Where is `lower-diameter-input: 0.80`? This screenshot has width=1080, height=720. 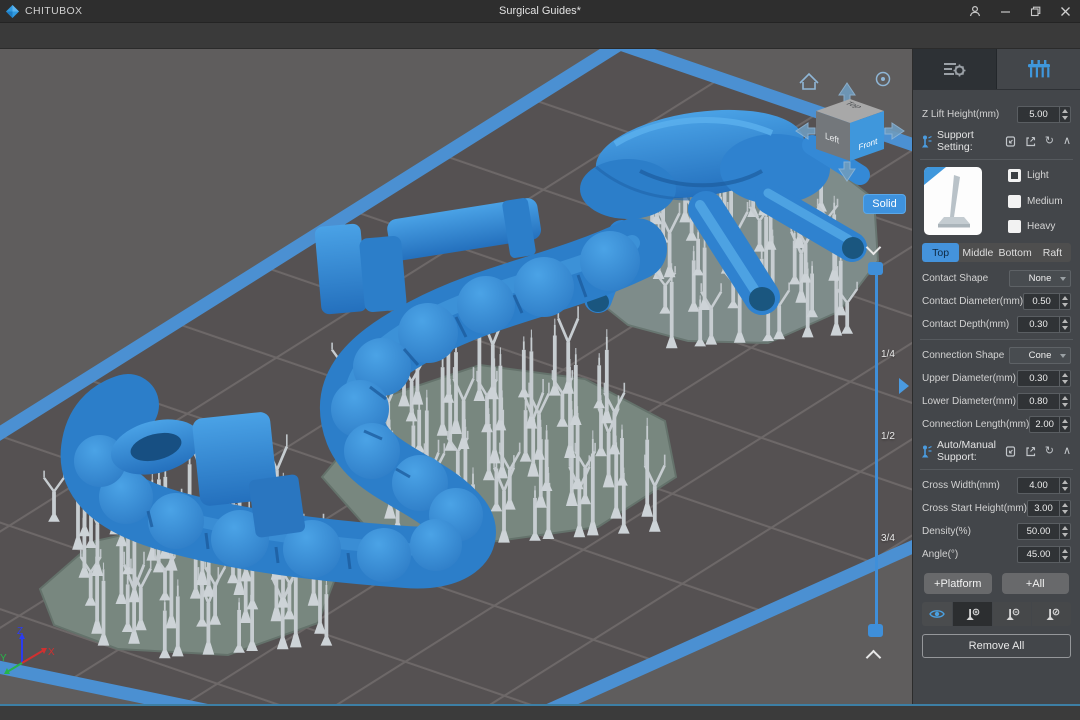 lower-diameter-input: 0.80 is located at coordinates (1044, 401).